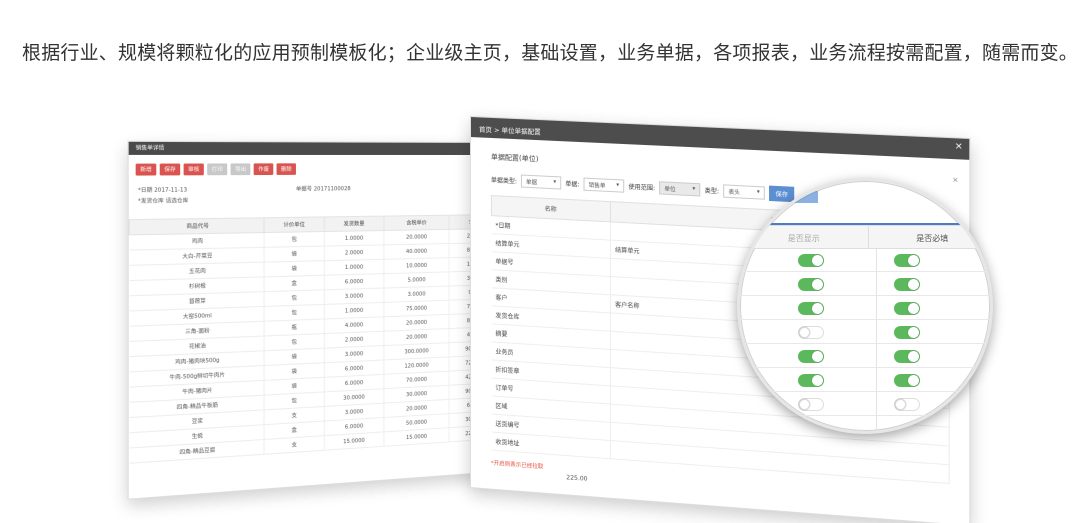 This screenshot has height=523, width=1080. Describe the element at coordinates (314, 167) in the screenshot. I see `toolbar: 新增 保存 审核 打印 导出 作废 删除` at that location.